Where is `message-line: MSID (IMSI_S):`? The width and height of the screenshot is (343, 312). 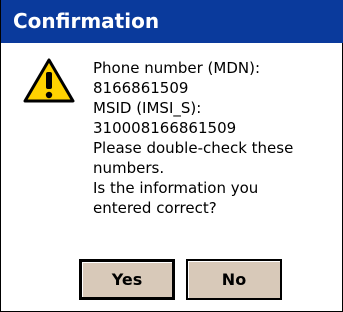 message-line: MSID (IMSI_S): is located at coordinates (147, 108).